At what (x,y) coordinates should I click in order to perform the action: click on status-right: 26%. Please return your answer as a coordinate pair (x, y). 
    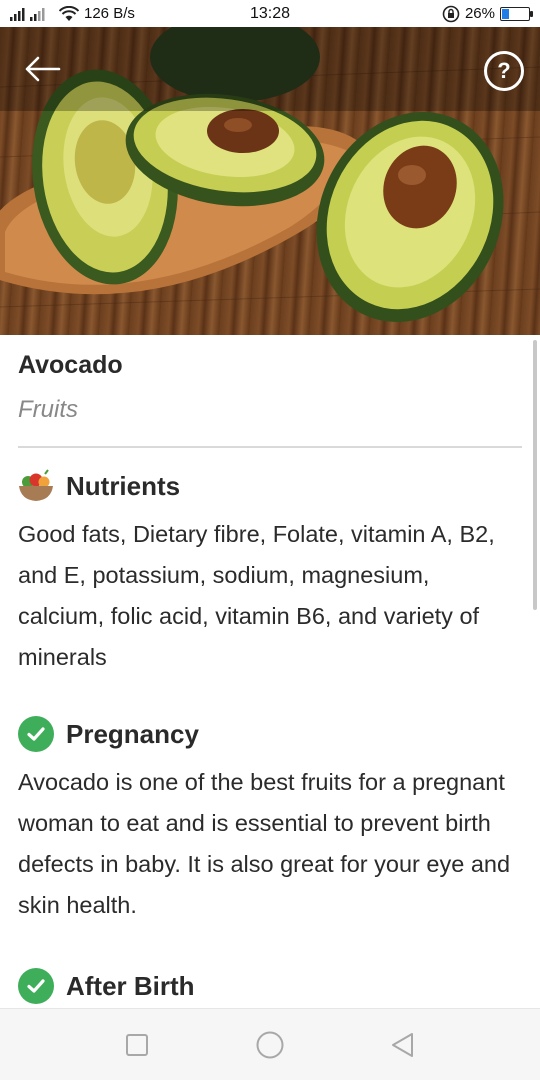
    Looking at the image, I should click on (487, 14).